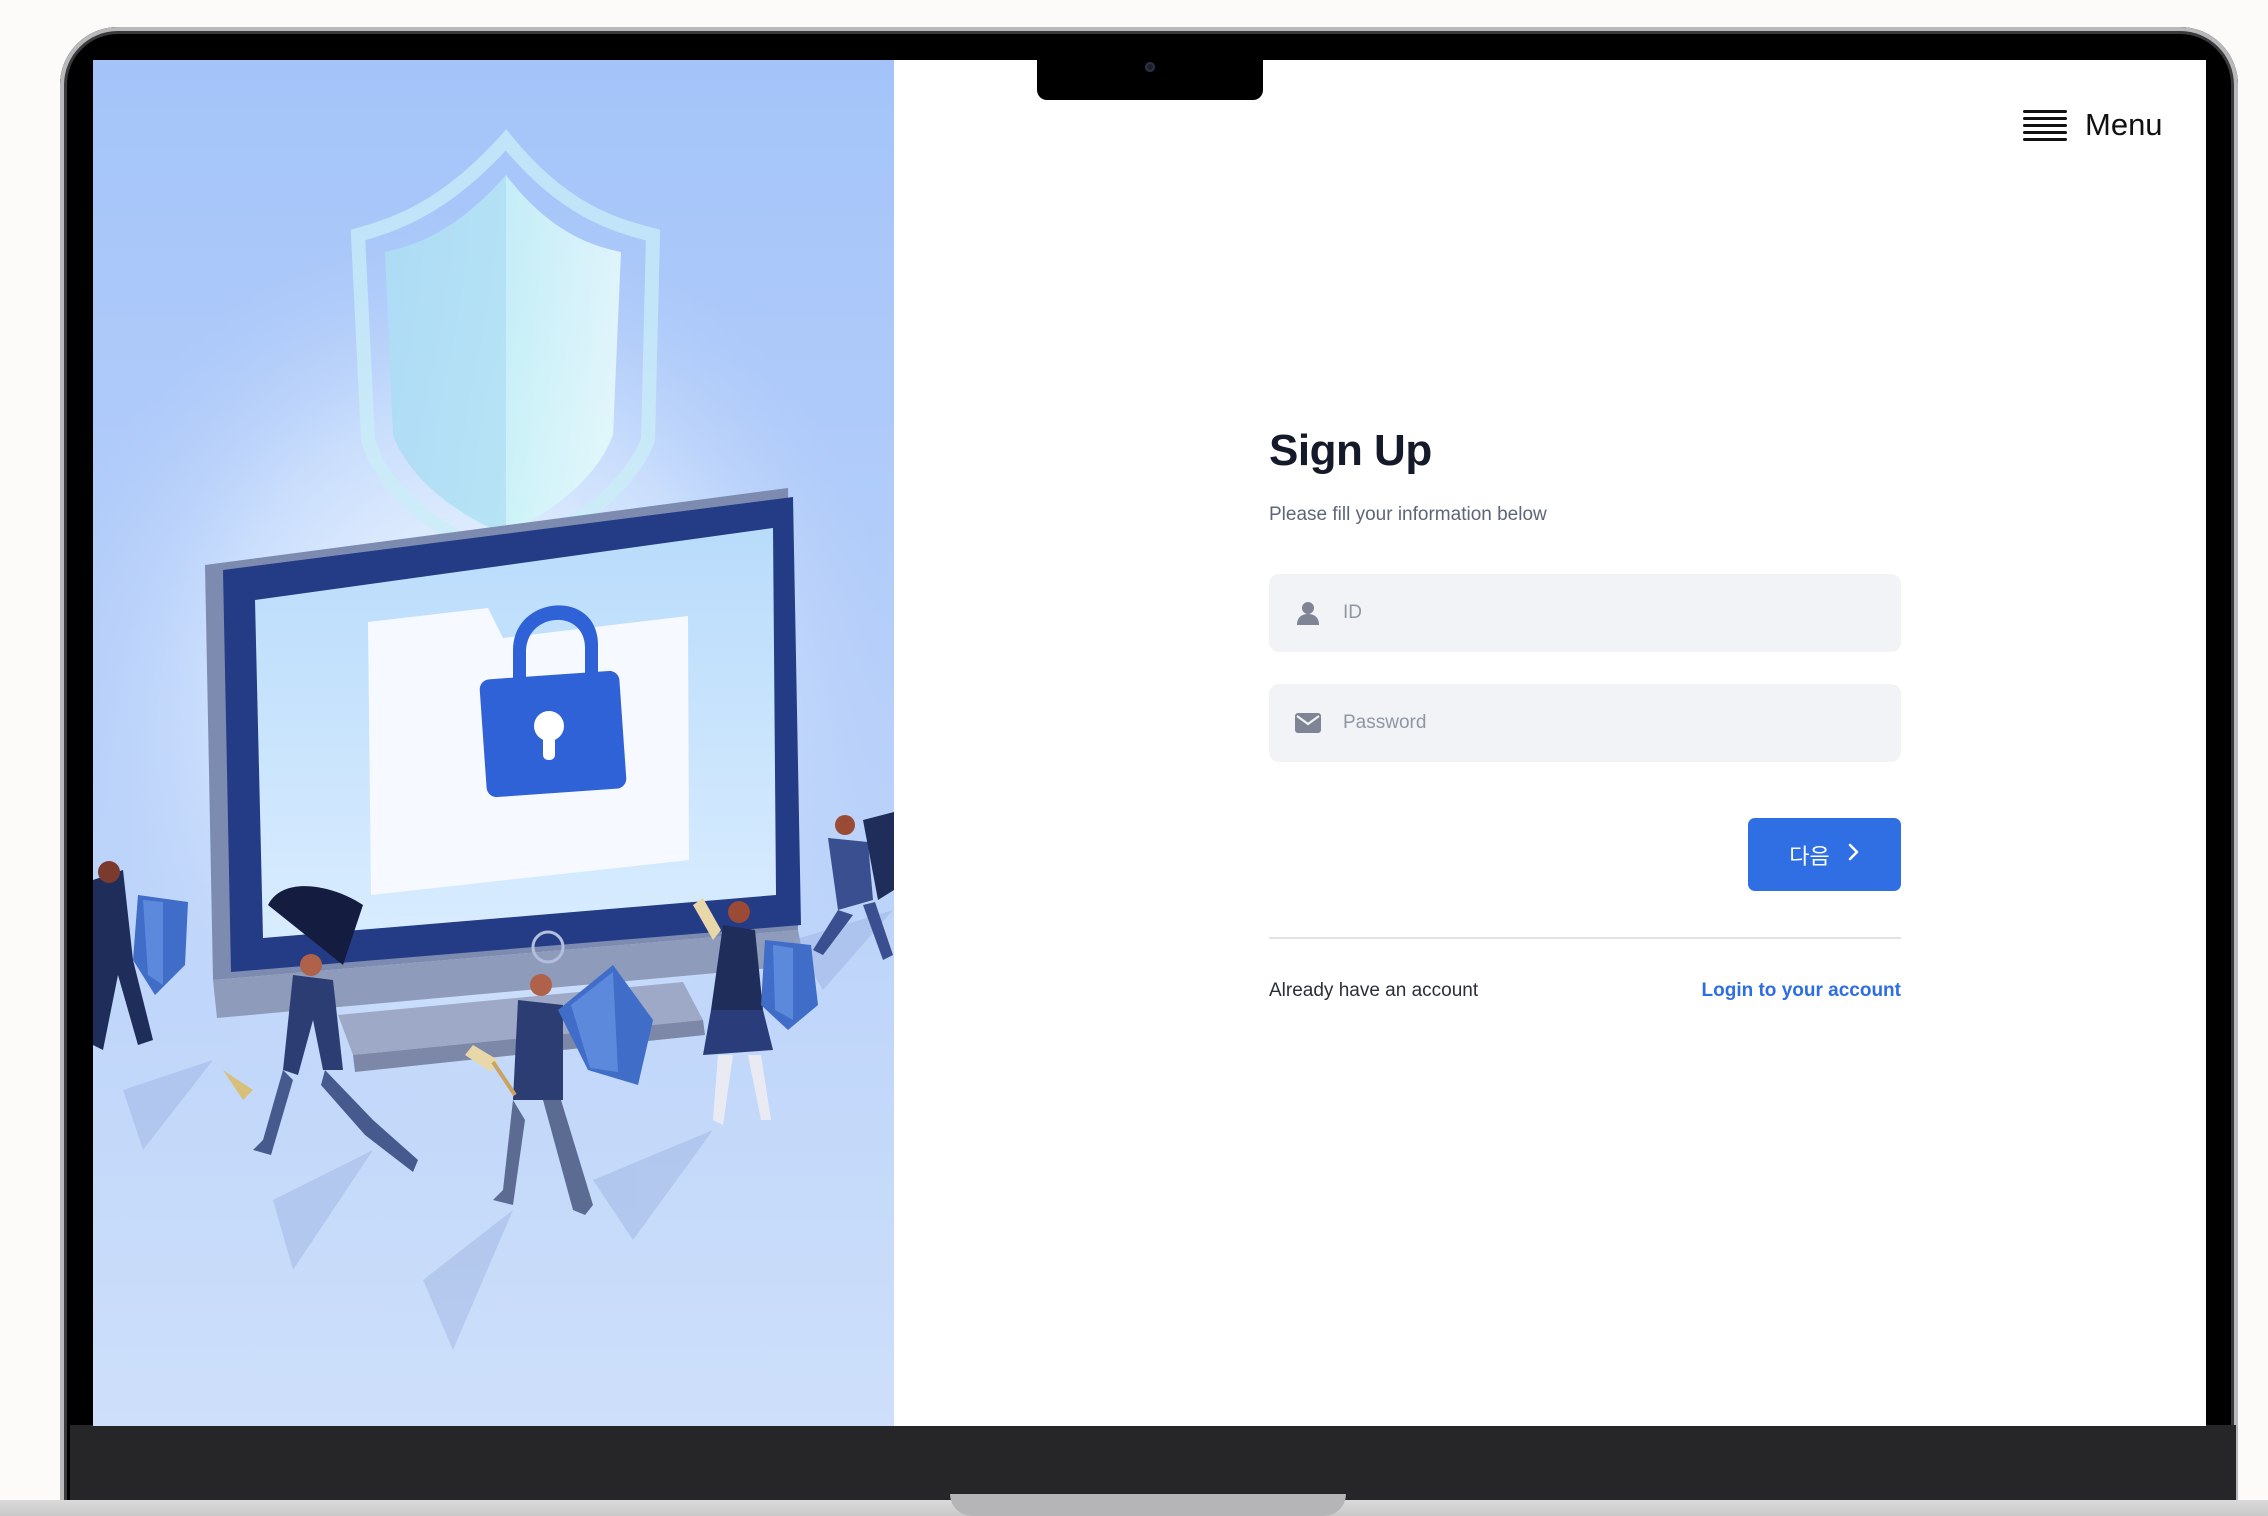 The height and width of the screenshot is (1516, 2268). What do you see at coordinates (1802, 991) in the screenshot?
I see `login-link: Login to your account` at bounding box center [1802, 991].